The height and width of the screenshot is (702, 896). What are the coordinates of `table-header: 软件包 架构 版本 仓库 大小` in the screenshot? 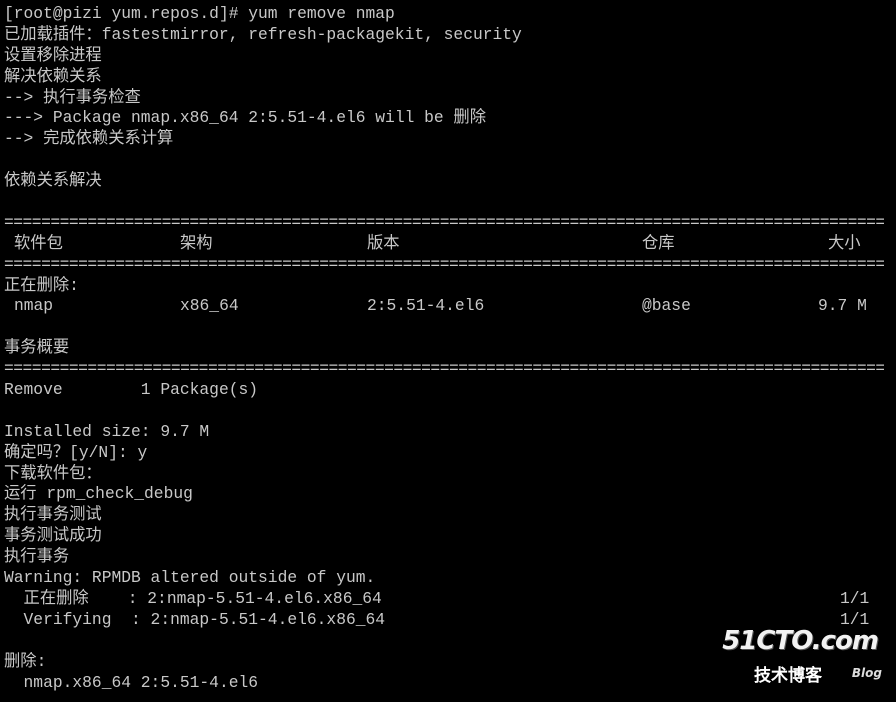 It's located at (450, 244).